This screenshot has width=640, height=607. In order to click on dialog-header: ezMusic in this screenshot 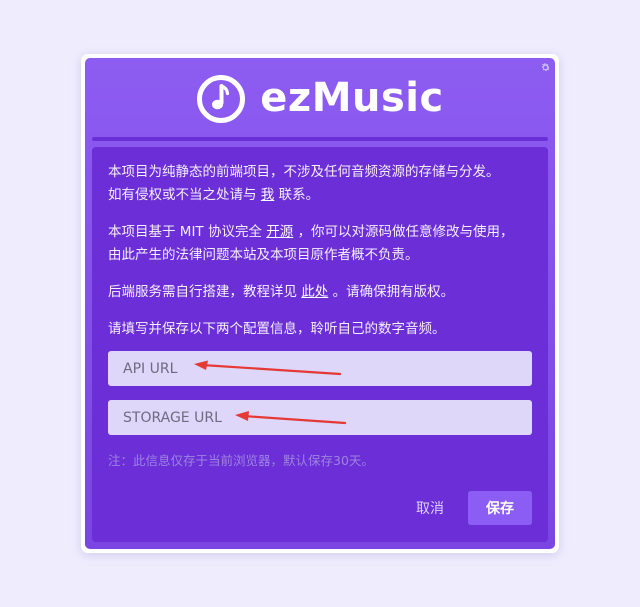, I will do `click(320, 98)`.